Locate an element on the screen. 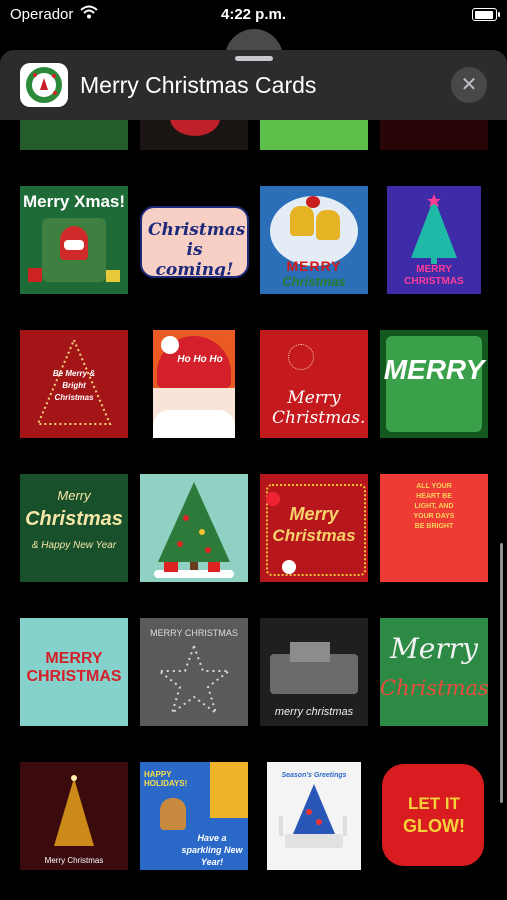 This screenshot has width=507, height=900. battery-level is located at coordinates (483, 14).